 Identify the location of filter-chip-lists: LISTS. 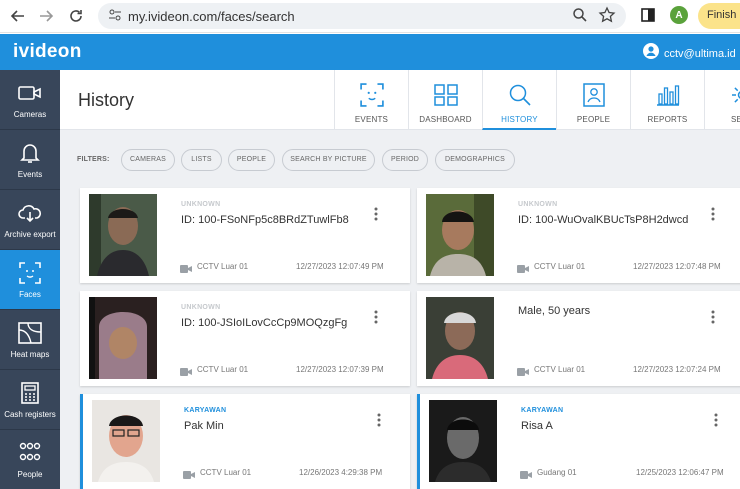
(201, 160).